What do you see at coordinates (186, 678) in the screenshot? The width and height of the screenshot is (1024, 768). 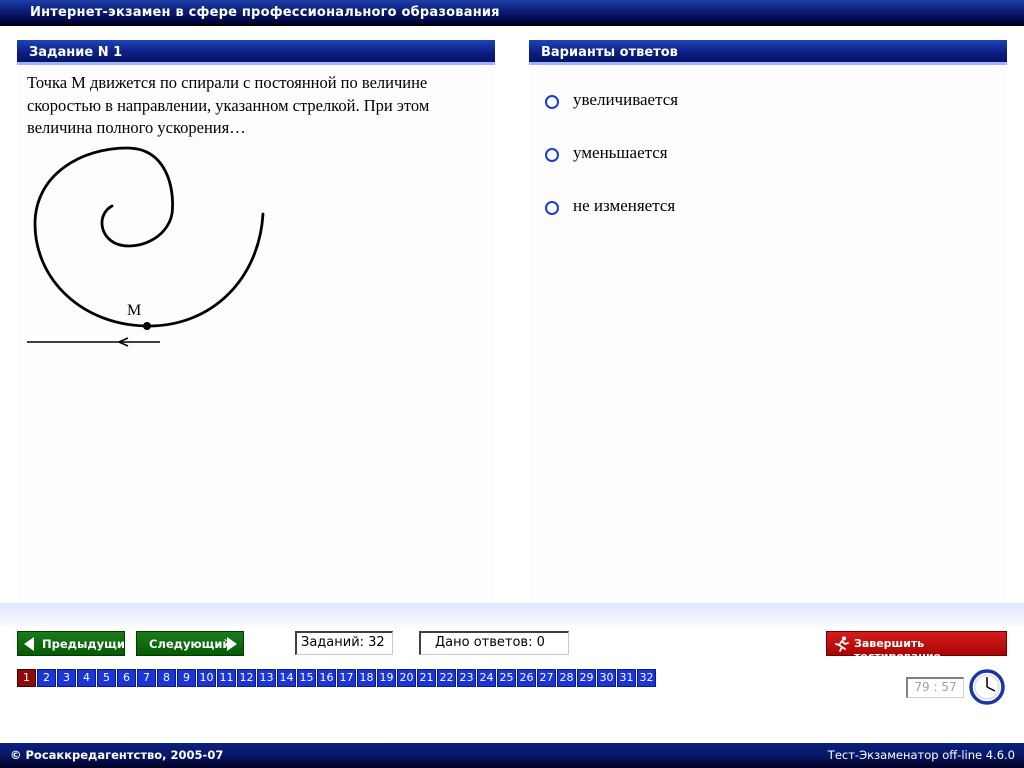 I see `page-button: 9` at bounding box center [186, 678].